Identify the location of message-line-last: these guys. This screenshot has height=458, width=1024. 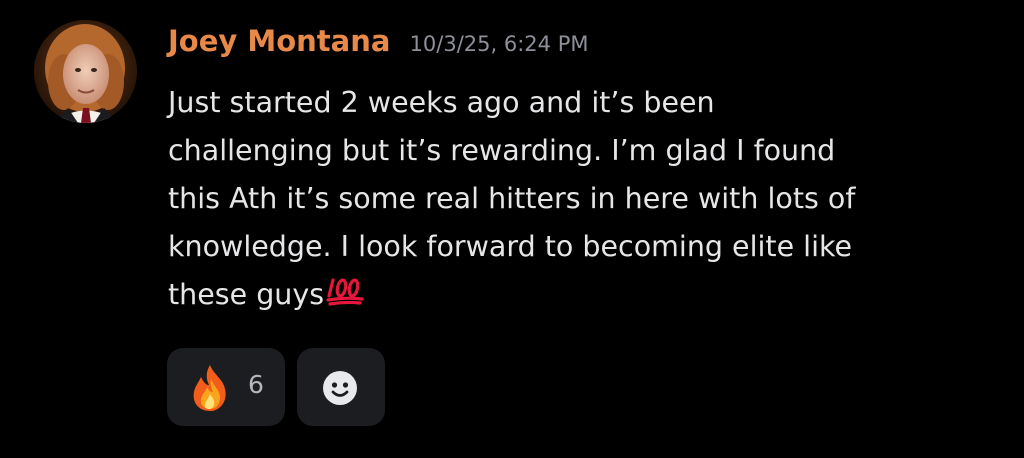
(578, 296).